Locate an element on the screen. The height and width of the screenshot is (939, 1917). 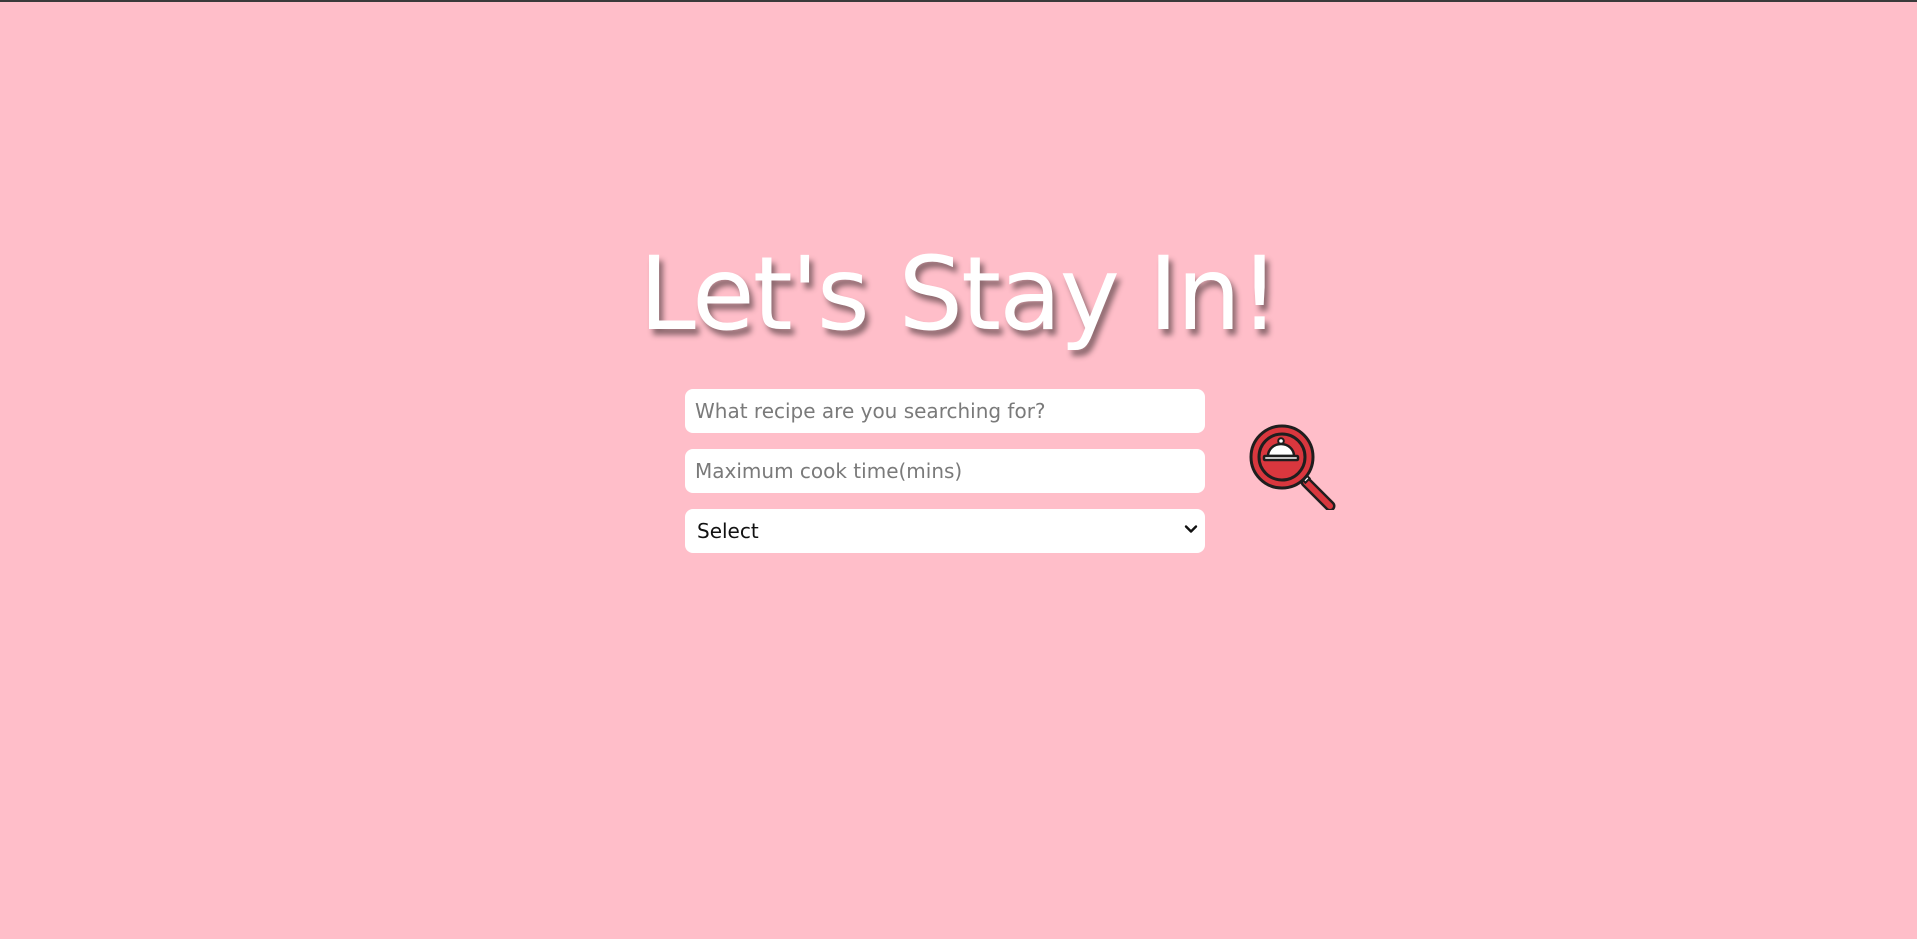
select-value: Select is located at coordinates (728, 531).